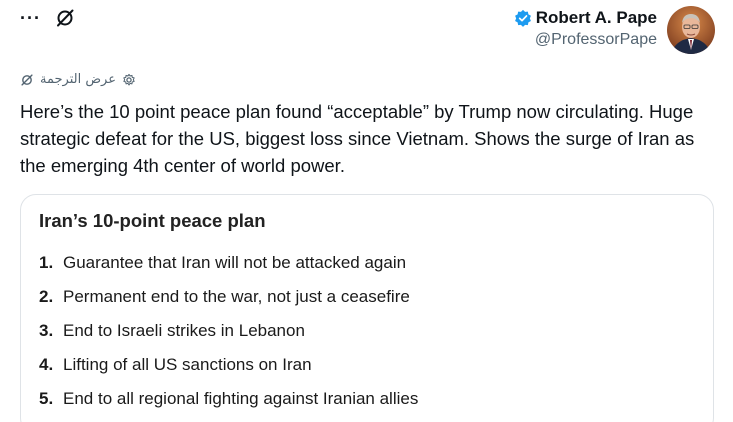 The height and width of the screenshot is (422, 733). What do you see at coordinates (46, 398) in the screenshot?
I see `list-item-number: 5.` at bounding box center [46, 398].